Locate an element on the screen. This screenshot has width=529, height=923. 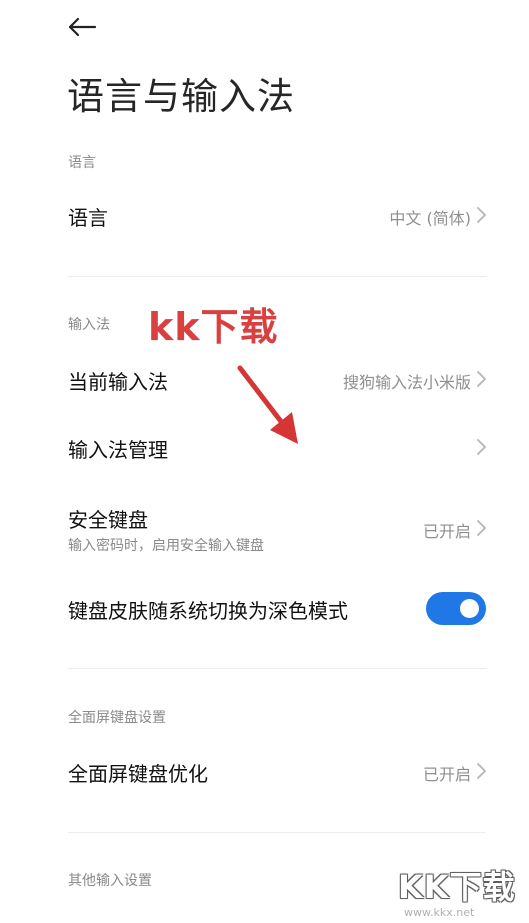
red-arrow-annotation is located at coordinates (267, 404).